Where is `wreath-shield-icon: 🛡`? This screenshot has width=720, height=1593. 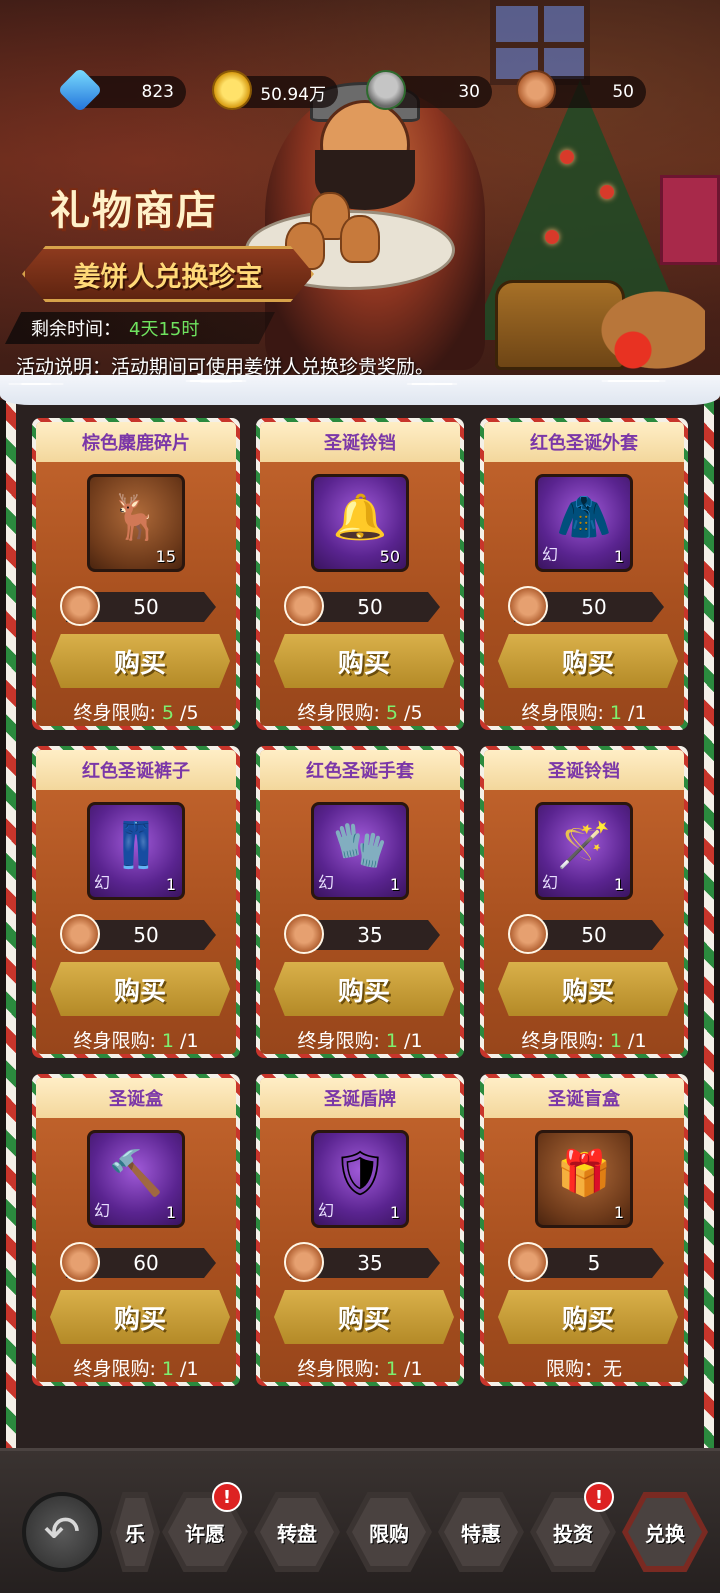
wreath-shield-icon: 🛡 is located at coordinates (360, 1174).